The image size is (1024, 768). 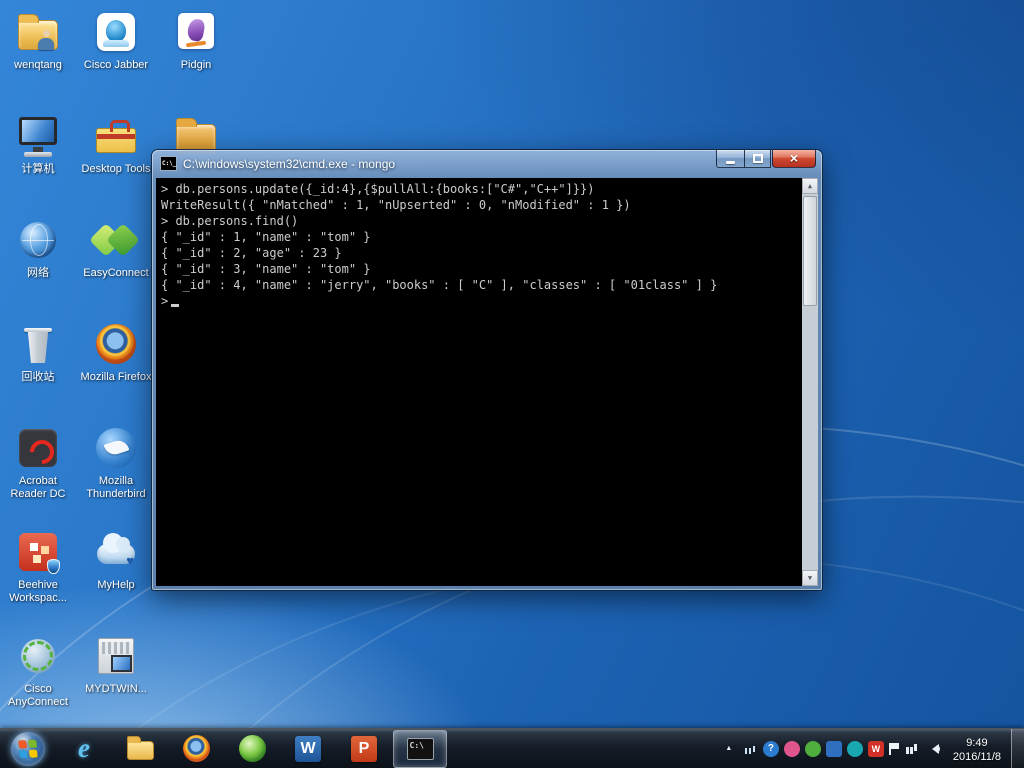 I want to click on taskbar-internet-explorer-button: e, so click(x=84, y=749).